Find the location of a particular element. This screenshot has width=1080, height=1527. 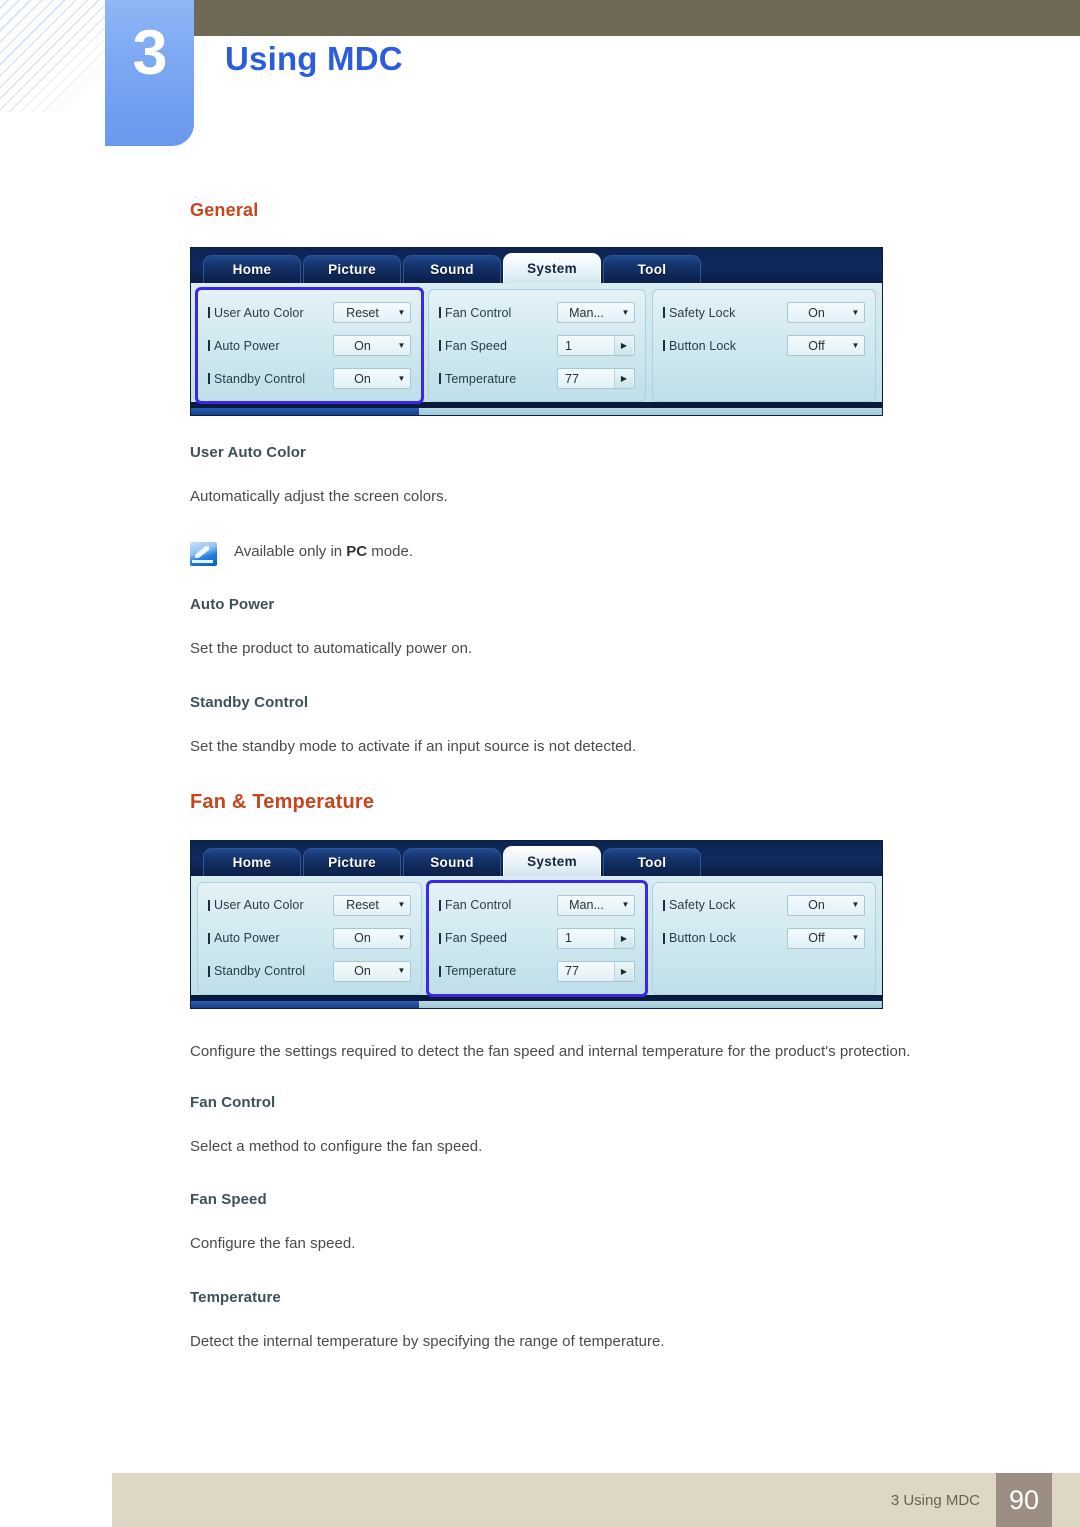

mdc-value-user-auto-color: Reset is located at coordinates (362, 312).